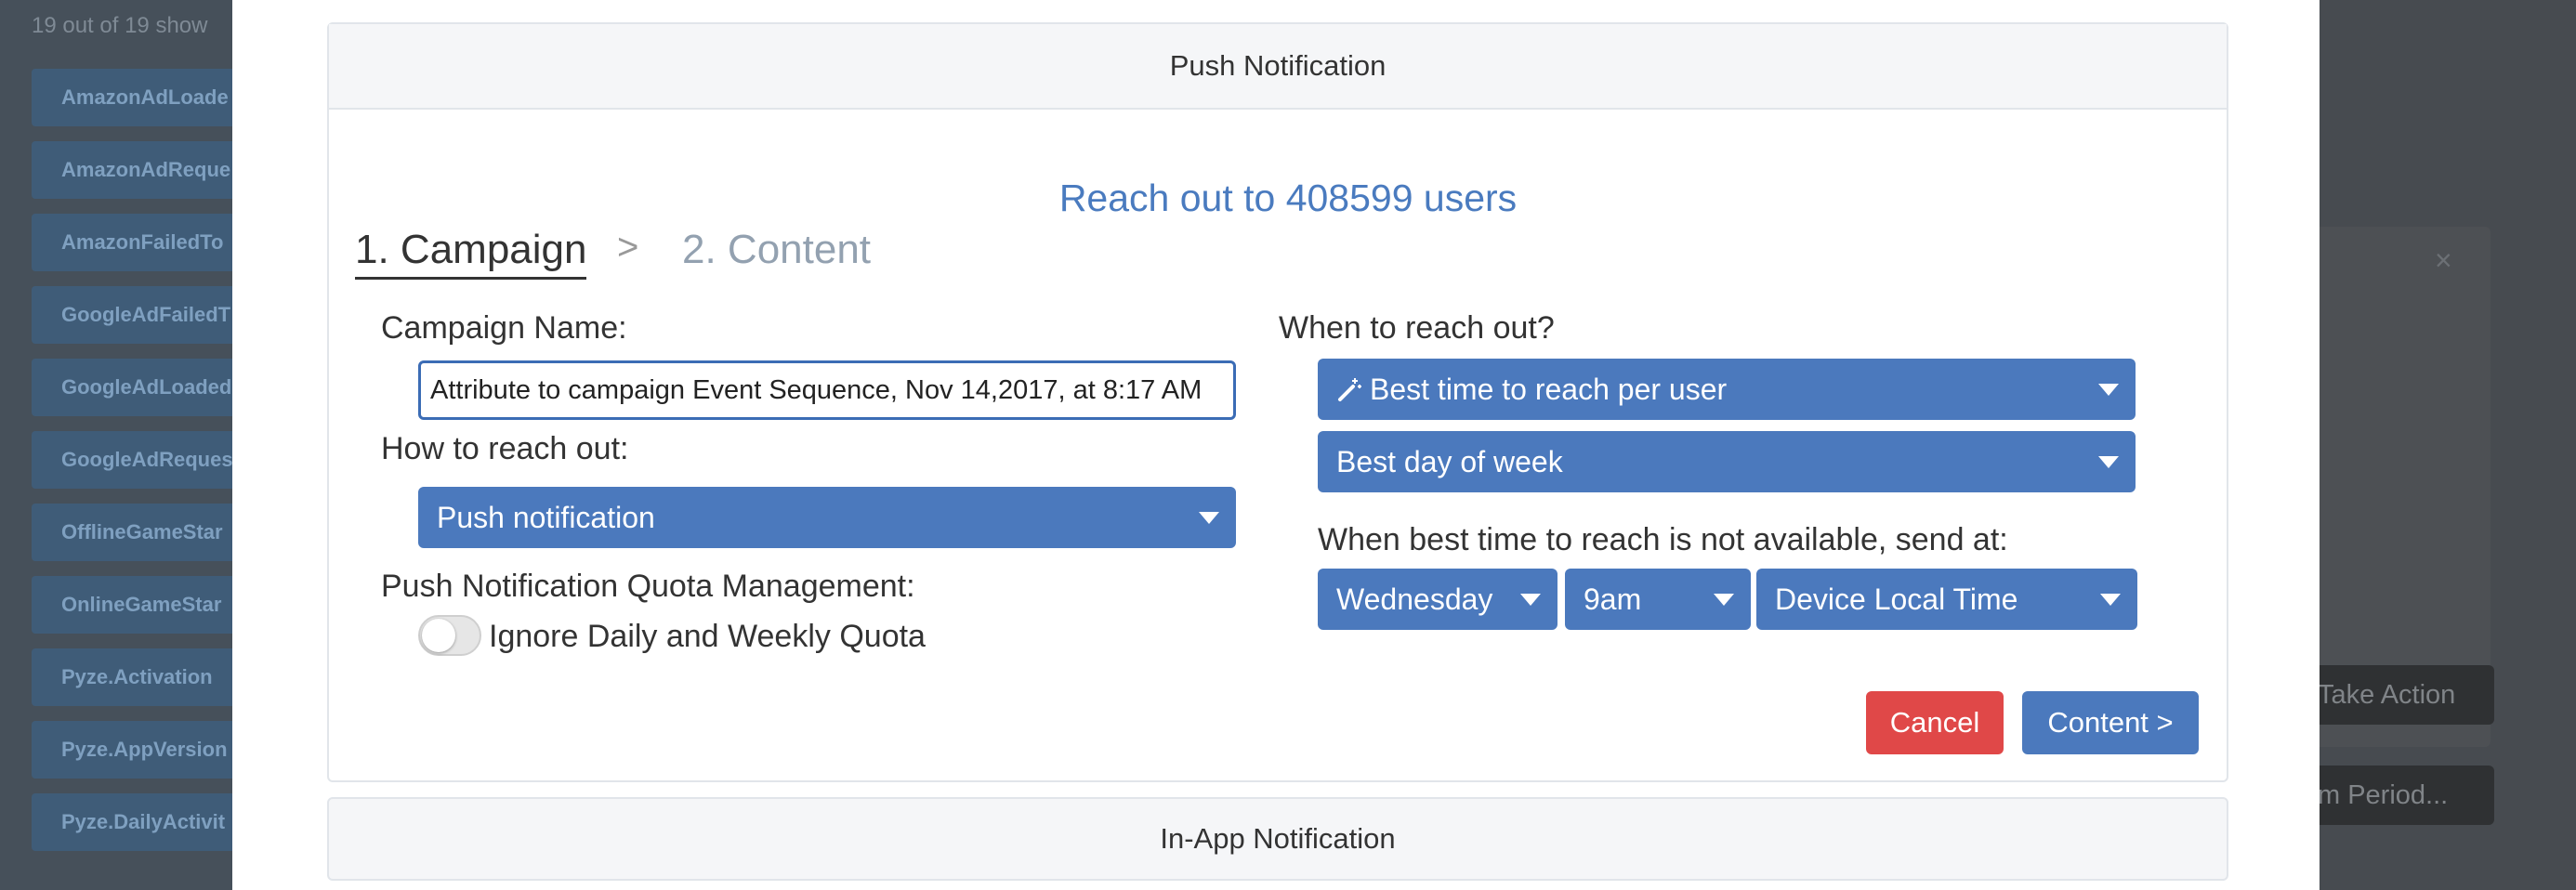 This screenshot has width=2576, height=890. I want to click on content-next-button: Content >, so click(2110, 723).